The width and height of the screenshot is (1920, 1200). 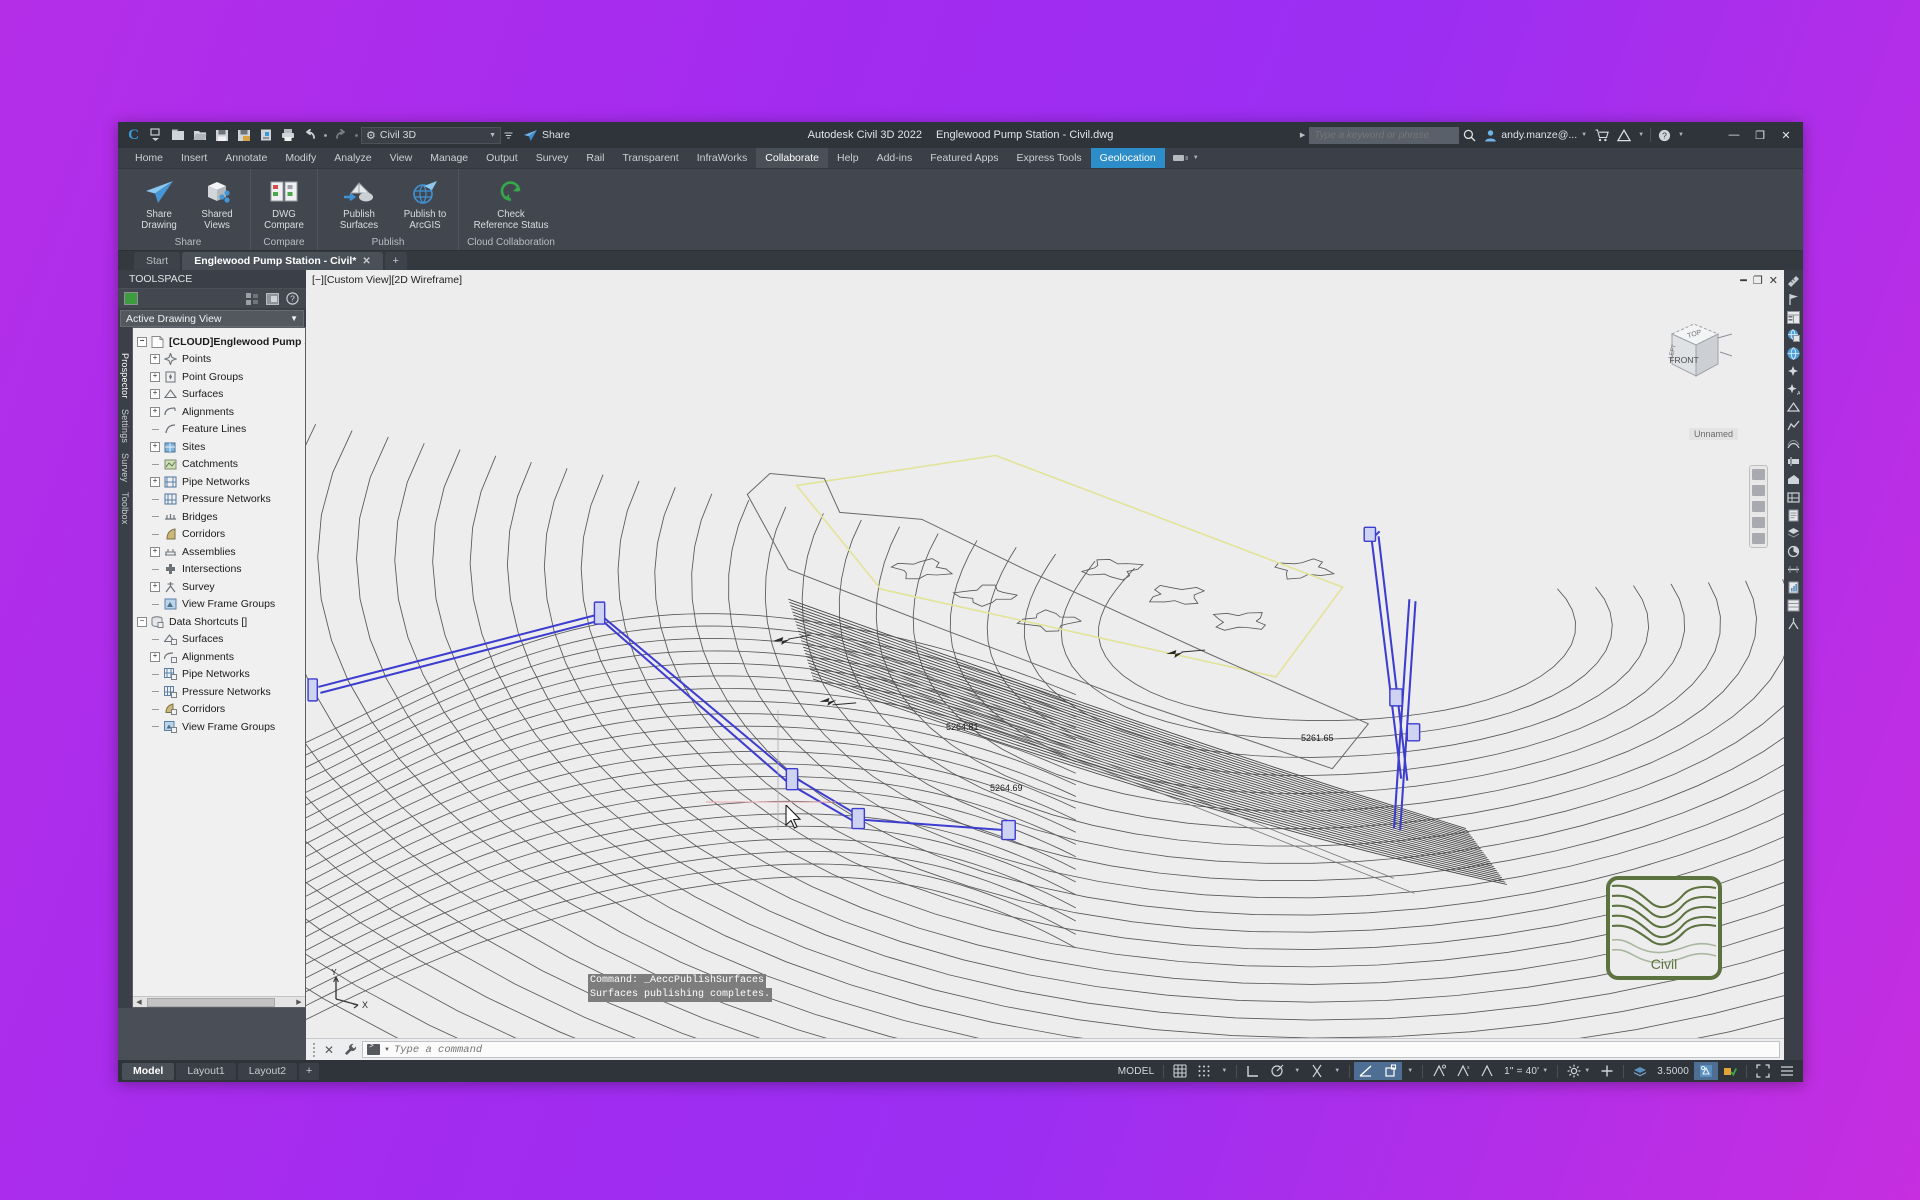 What do you see at coordinates (157, 261) in the screenshot?
I see `drawing-tab-start: Start` at bounding box center [157, 261].